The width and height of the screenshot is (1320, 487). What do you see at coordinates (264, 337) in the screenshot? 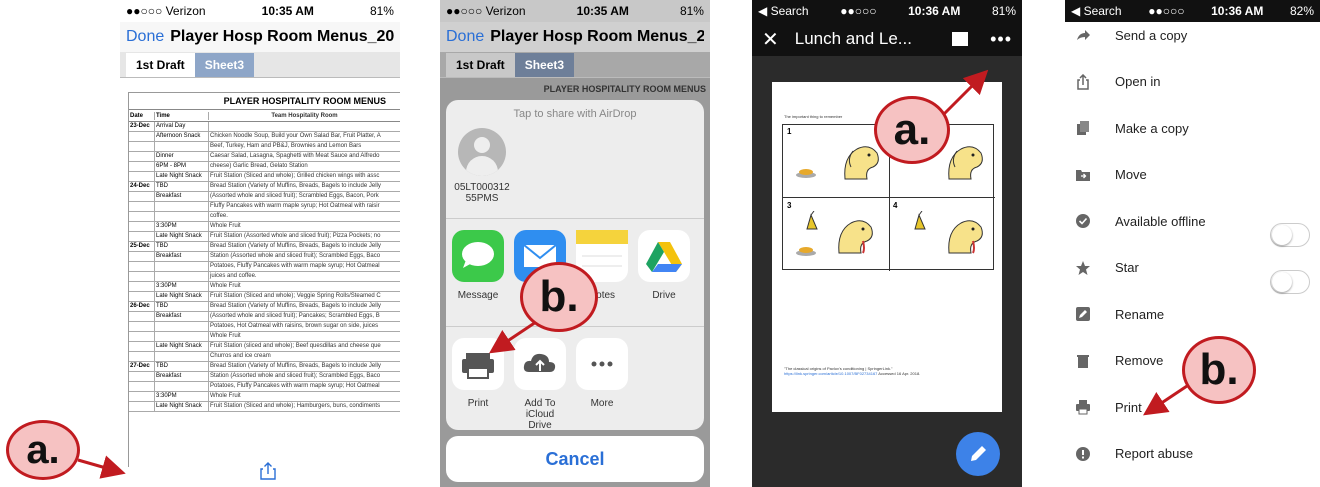
I see `table-row: Whole Fruit` at bounding box center [264, 337].